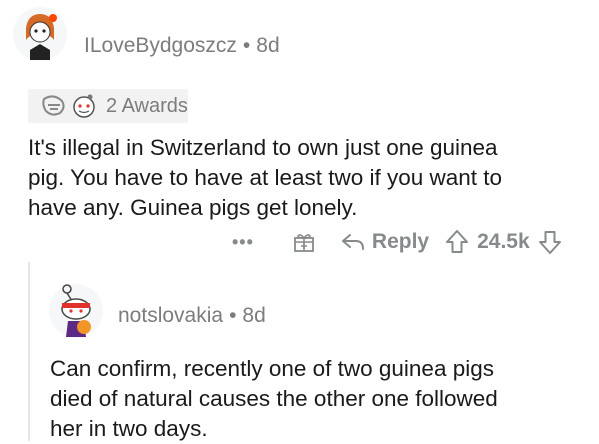  Describe the element at coordinates (147, 105) in the screenshot. I see `awards-label: 2 Awards` at that location.